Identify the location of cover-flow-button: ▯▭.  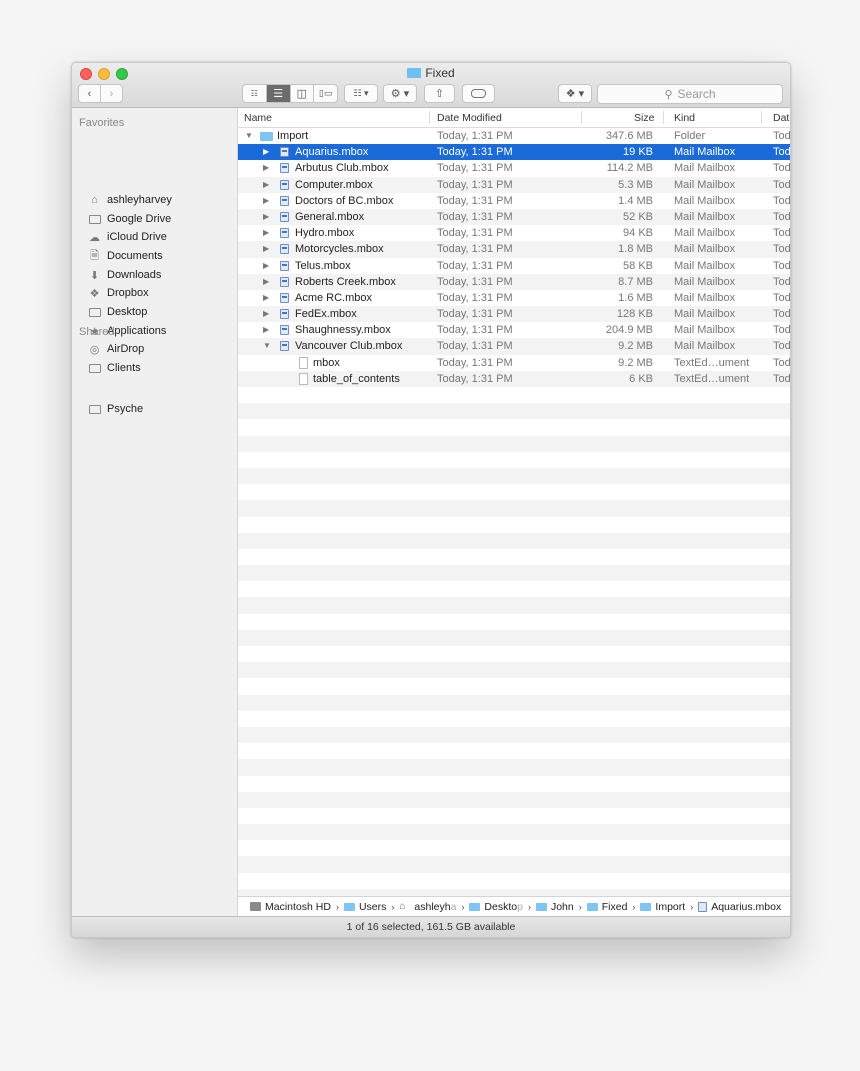
(325, 93).